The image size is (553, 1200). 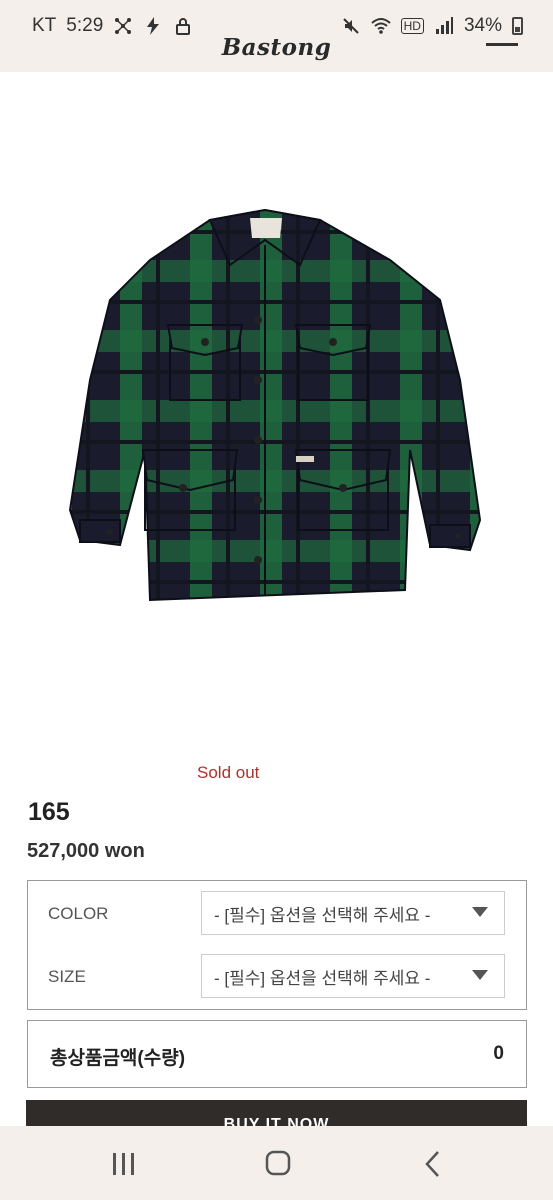 I want to click on network-badge: HD, so click(x=412, y=26).